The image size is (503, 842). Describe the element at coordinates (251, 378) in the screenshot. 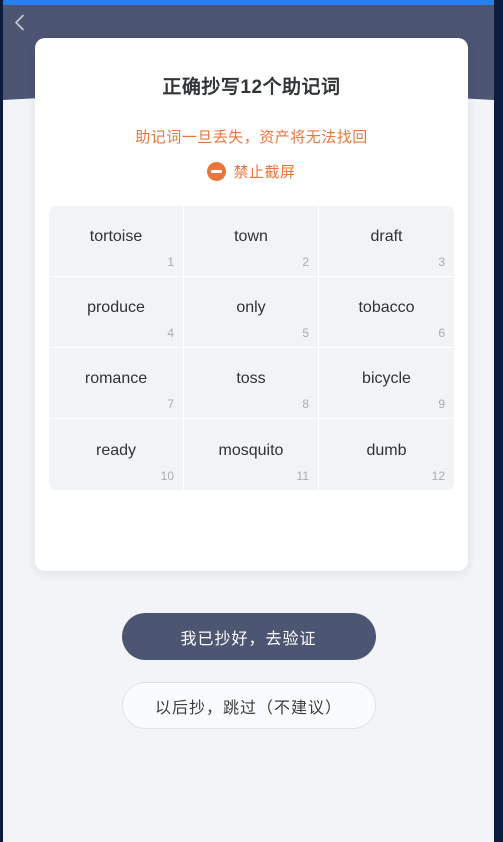

I see `mnemonic-word-text: toss` at that location.